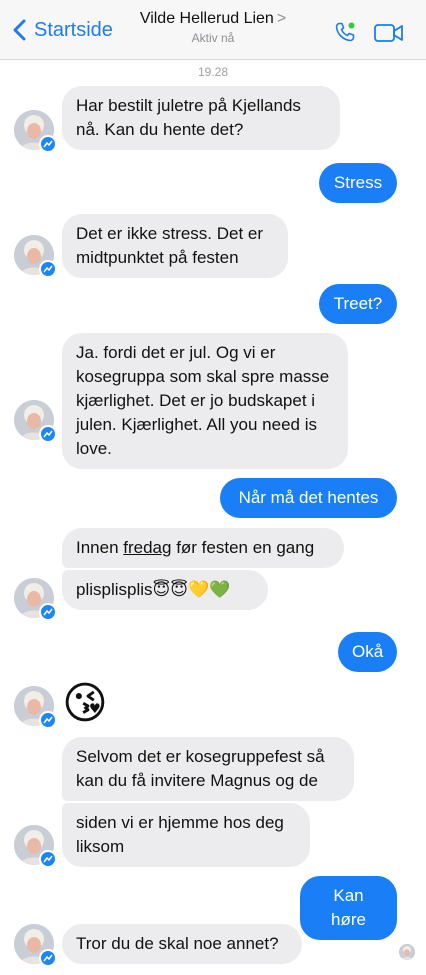 The height and width of the screenshot is (975, 426). I want to click on message-text: Innen, so click(100, 547).